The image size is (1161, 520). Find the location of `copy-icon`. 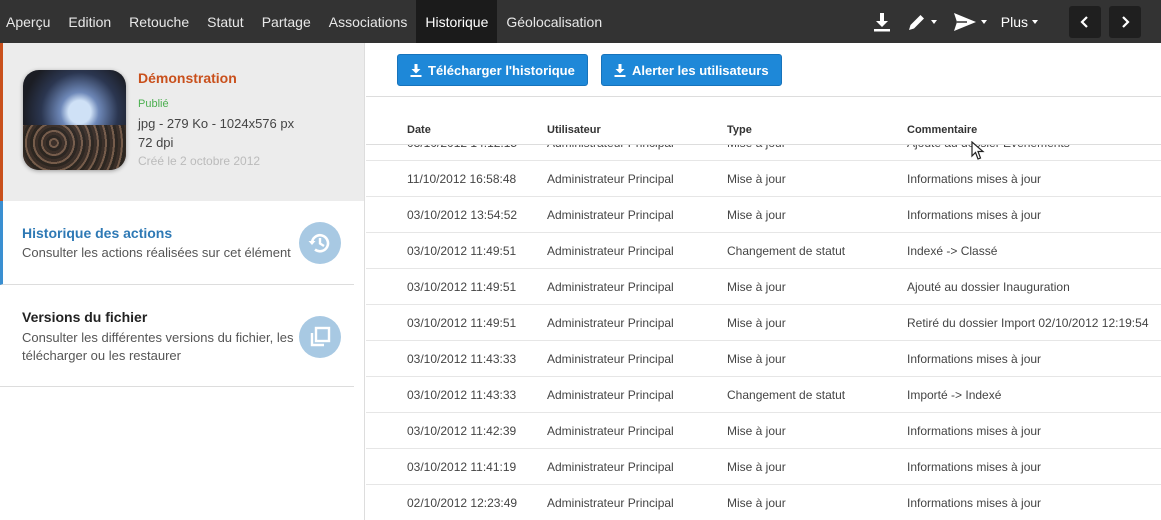

copy-icon is located at coordinates (320, 337).